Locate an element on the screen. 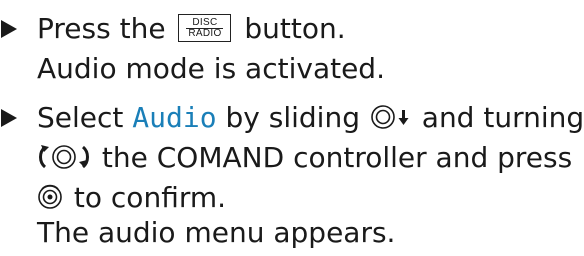 Image resolution: width=584 pixels, height=256 pixels. controller-press-icon is located at coordinates (50, 197).